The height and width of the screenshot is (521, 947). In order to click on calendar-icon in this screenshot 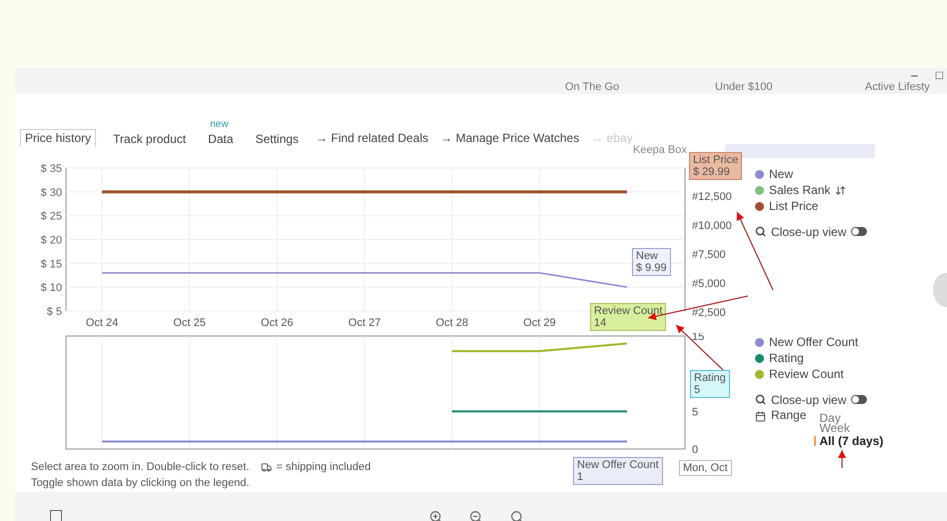, I will do `click(760, 416)`.